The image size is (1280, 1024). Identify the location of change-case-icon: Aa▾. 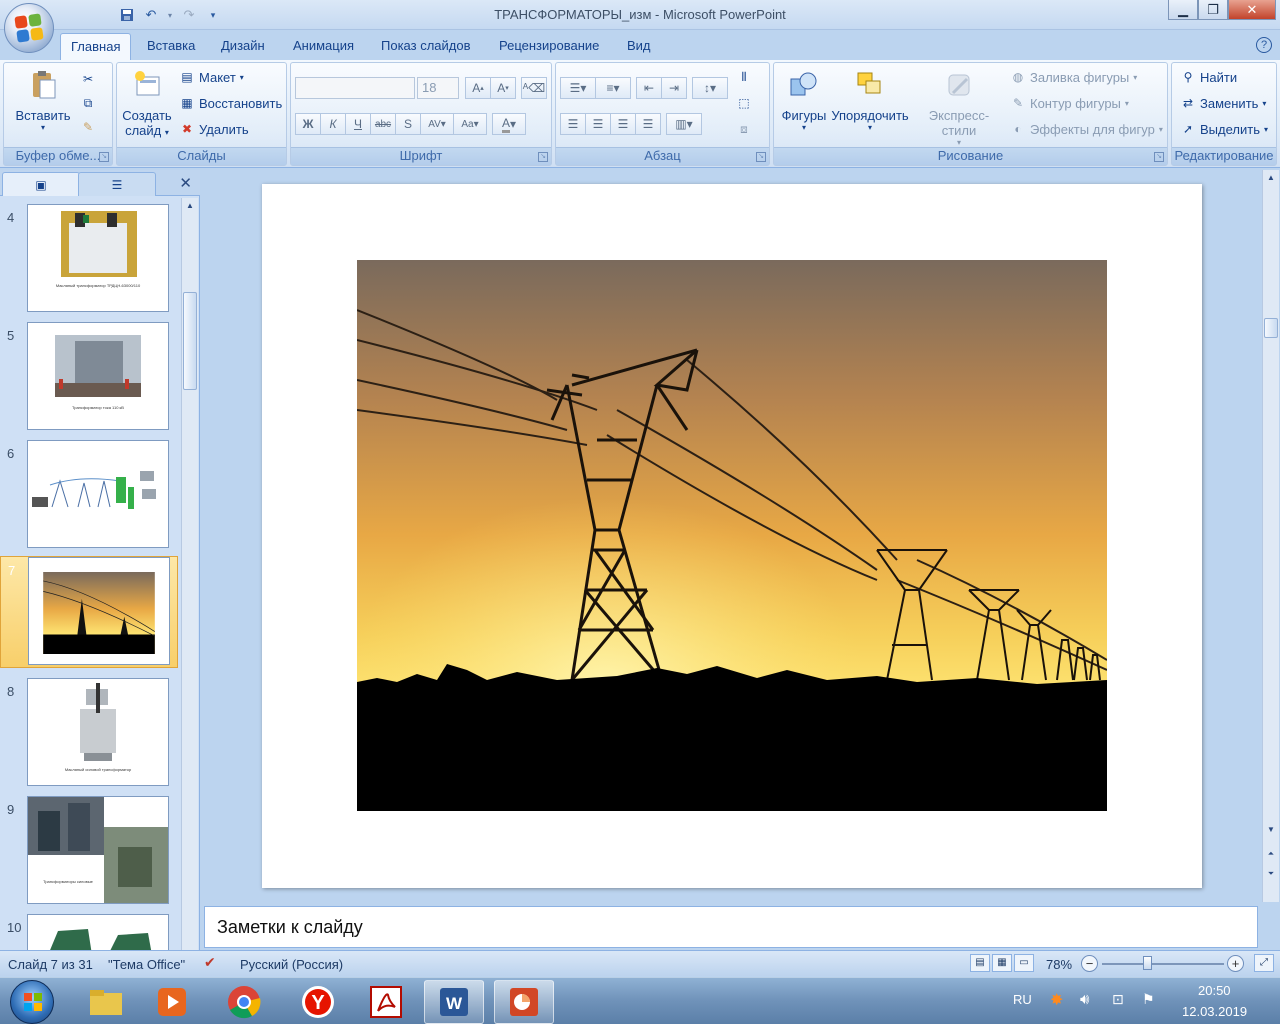
(470, 124).